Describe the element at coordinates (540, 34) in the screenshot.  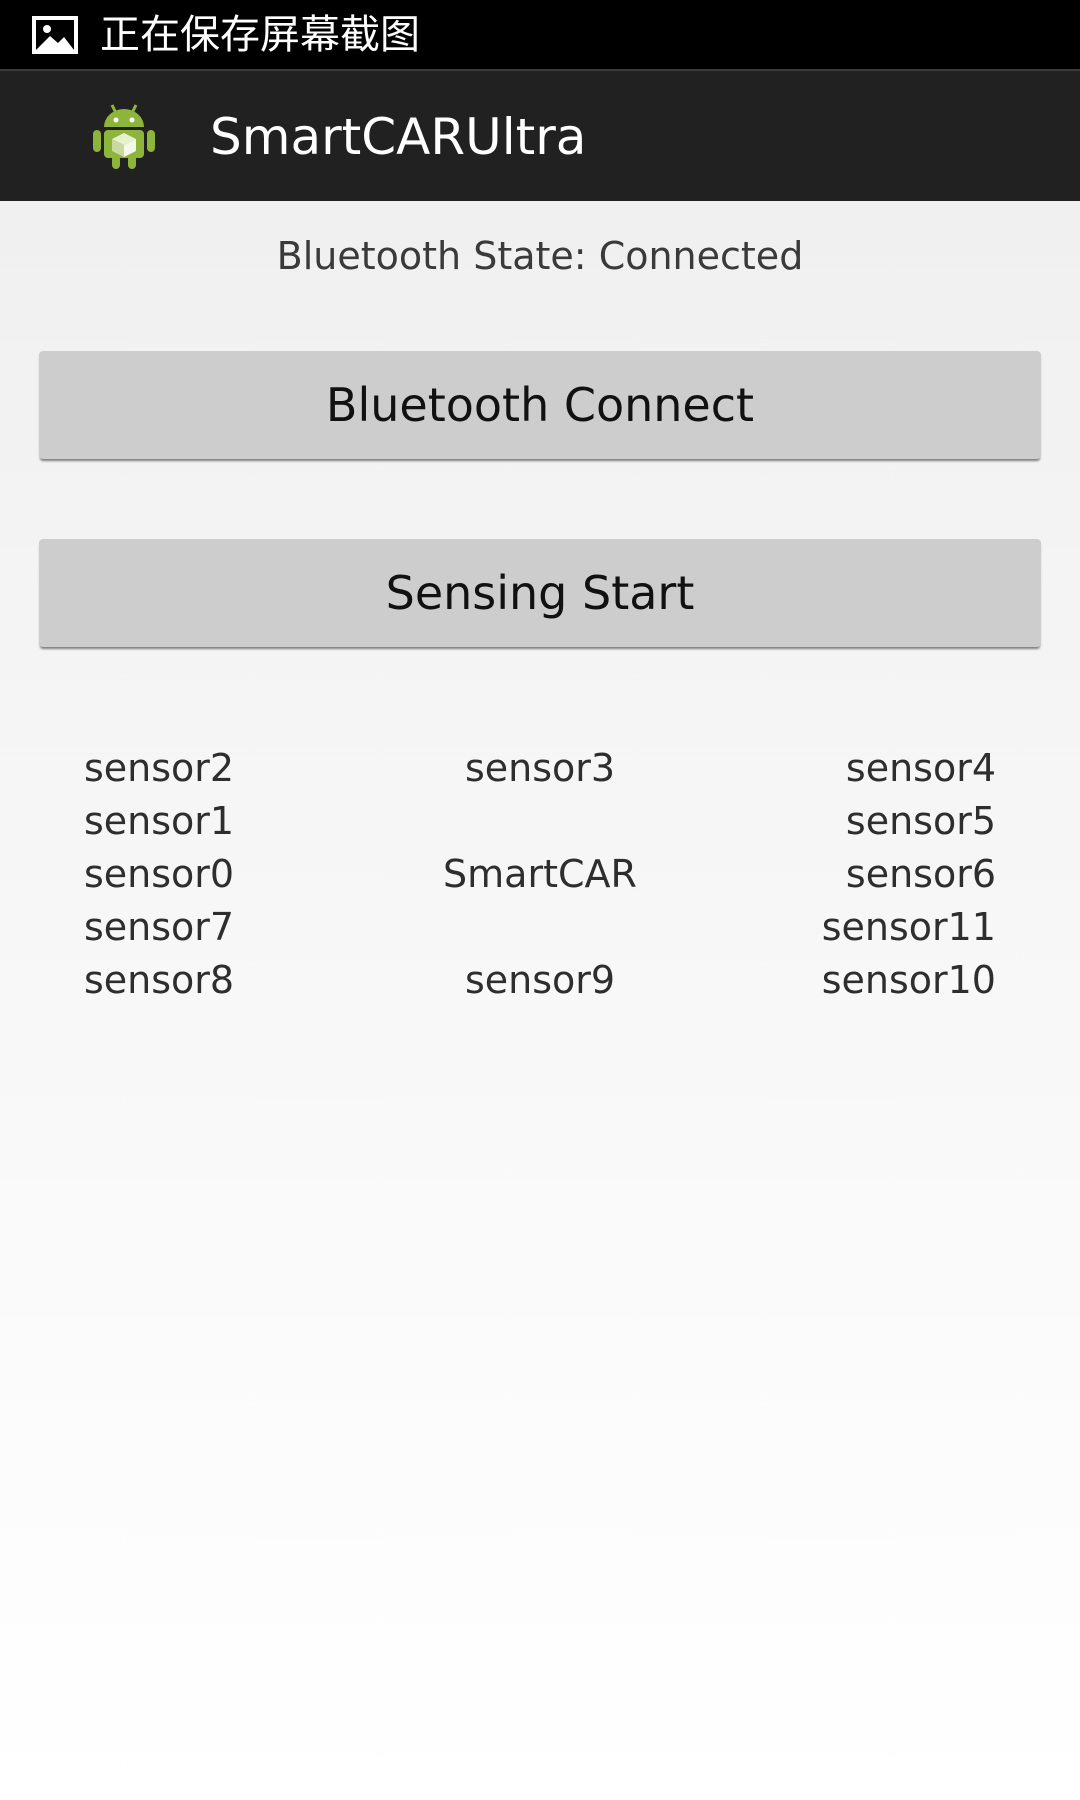
I see `status-bar: 正在保存屏幕截图` at that location.